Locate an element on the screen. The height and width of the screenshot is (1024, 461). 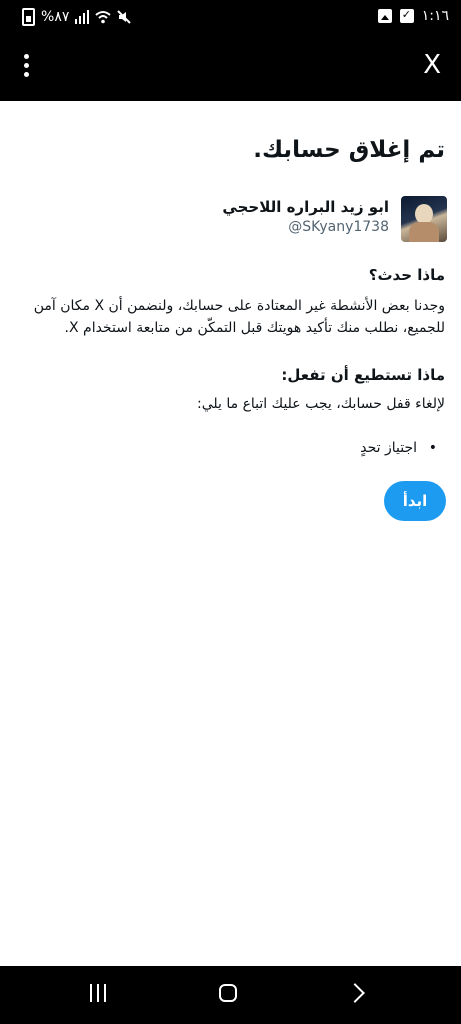
more-options-icon is located at coordinates (26, 68).